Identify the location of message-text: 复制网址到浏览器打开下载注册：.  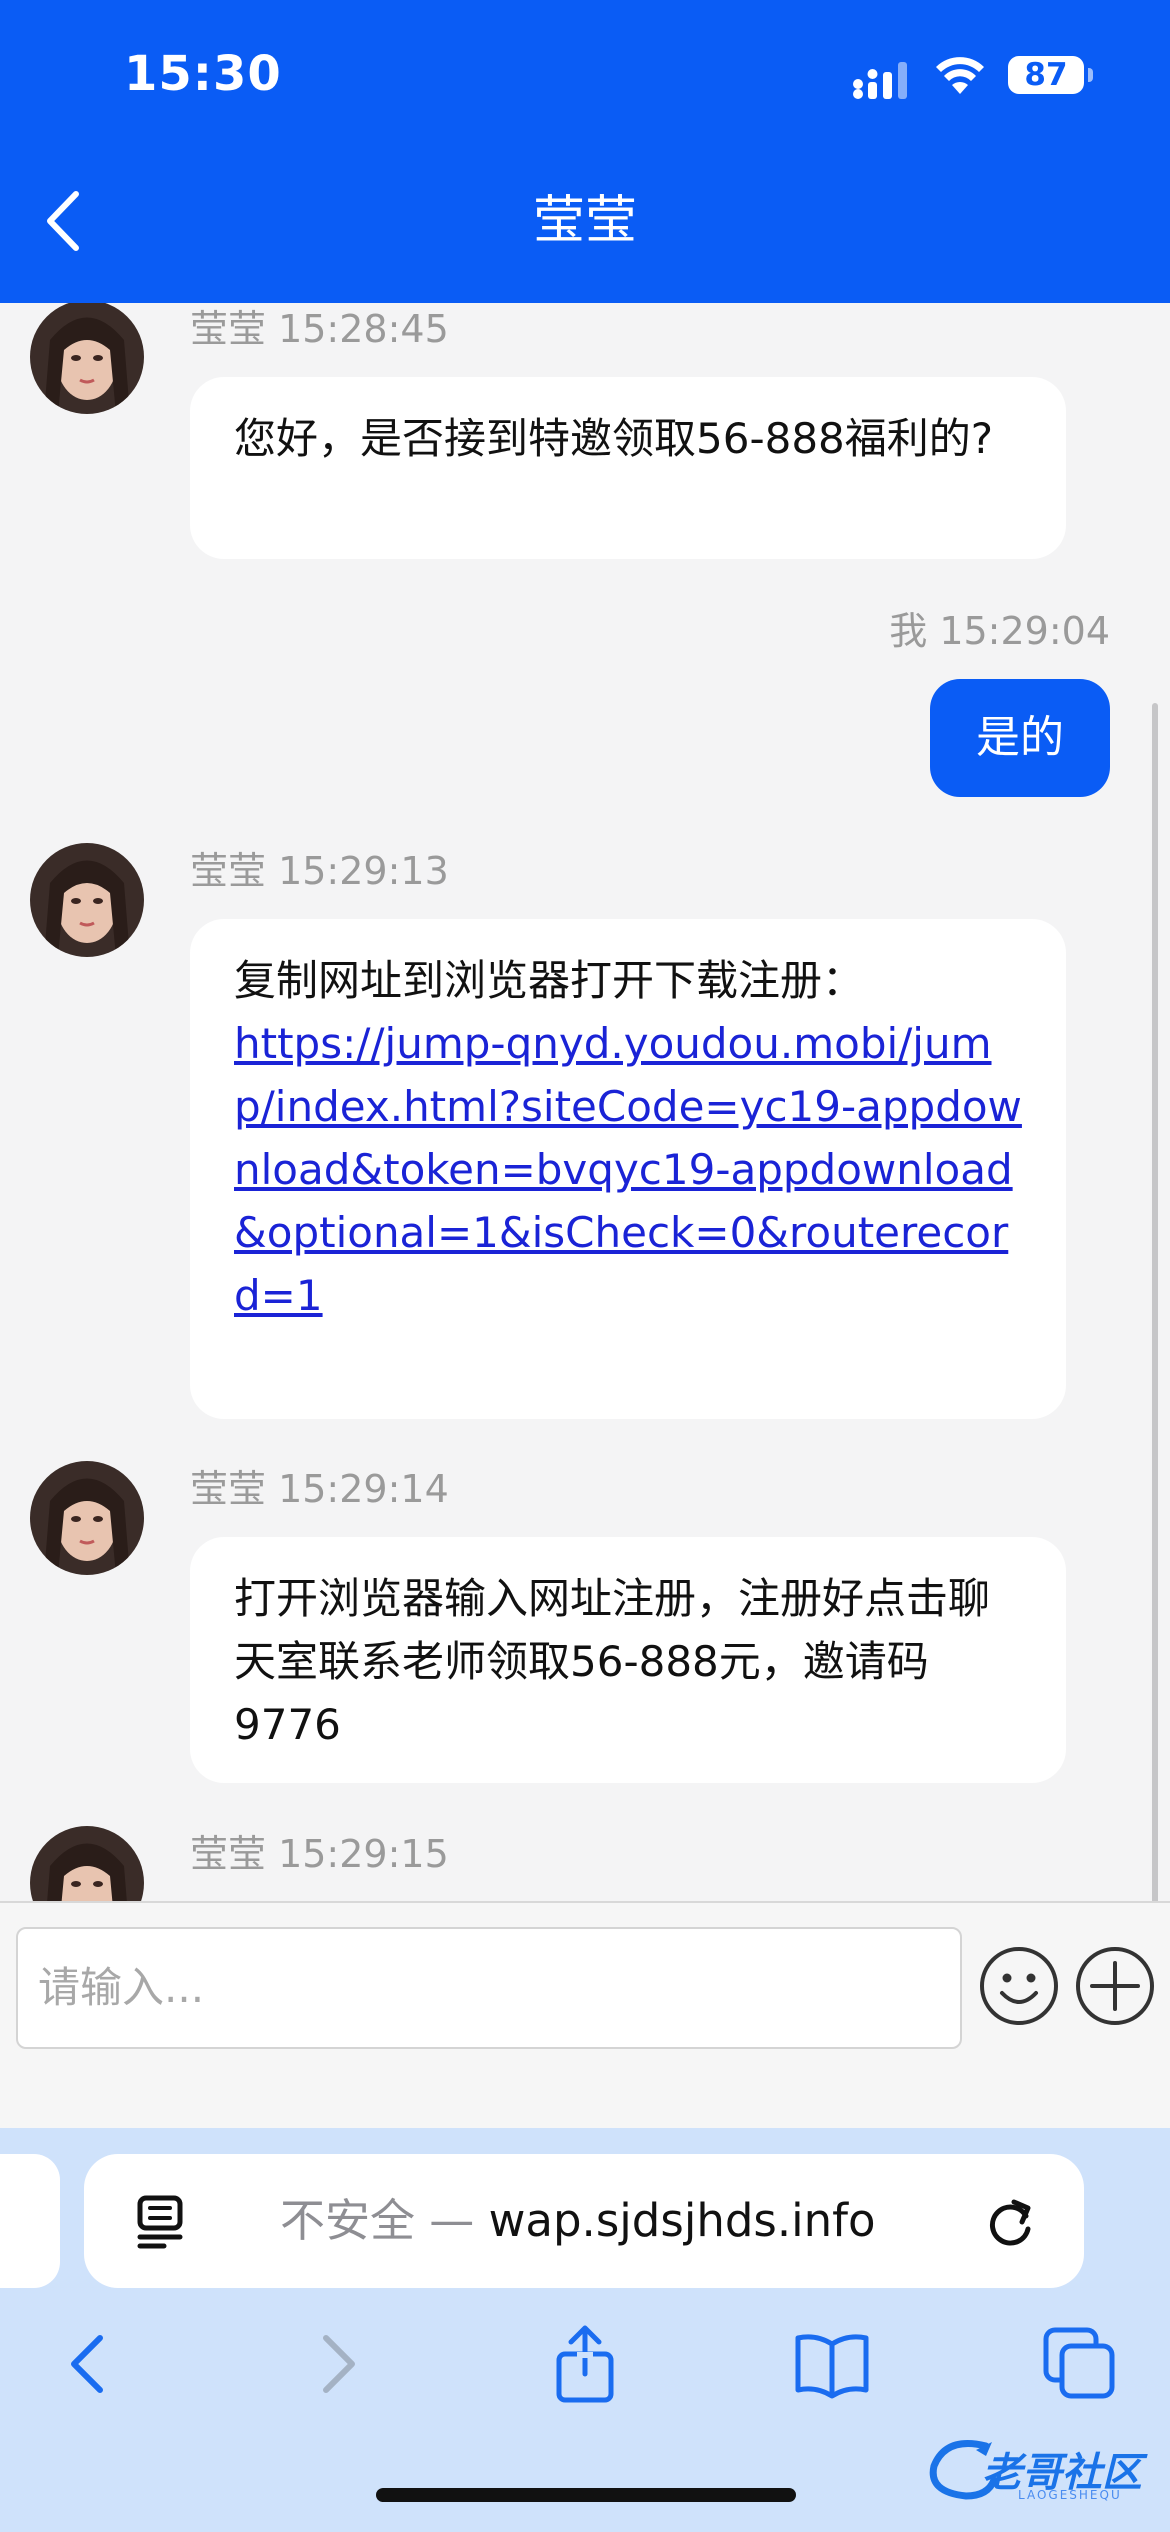
(549, 980).